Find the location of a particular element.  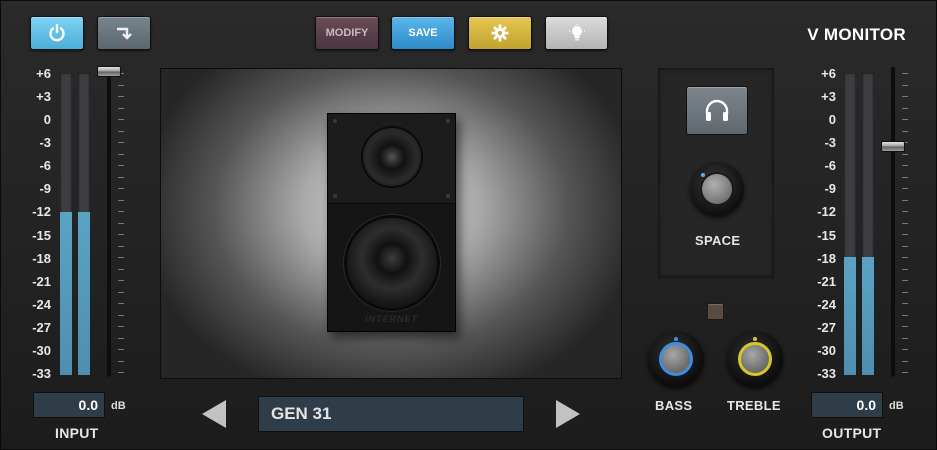

bass-knob-ring is located at coordinates (676, 359).